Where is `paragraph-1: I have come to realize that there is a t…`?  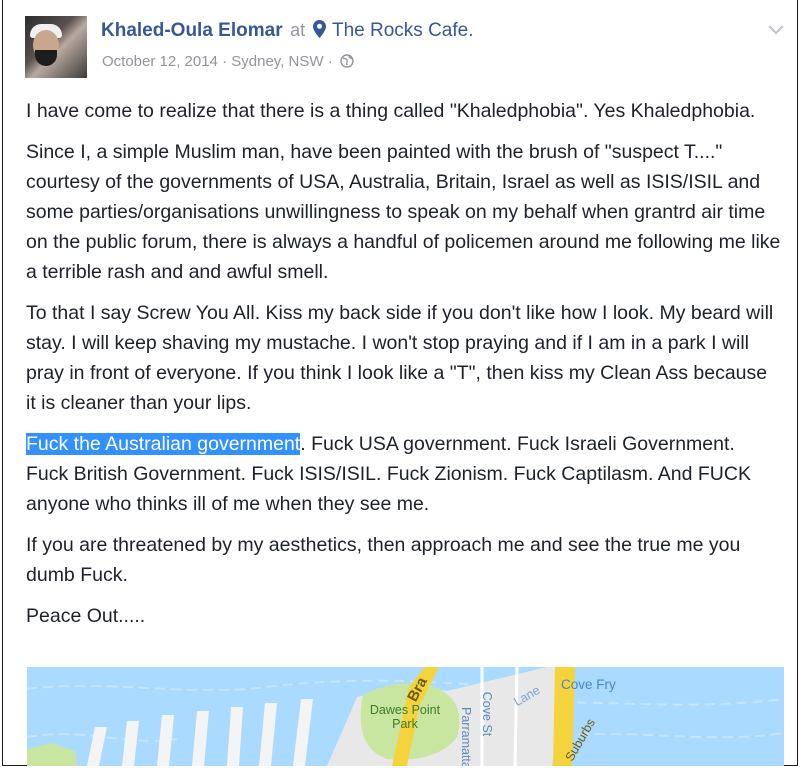 paragraph-1: I have come to realize that there is a t… is located at coordinates (391, 111).